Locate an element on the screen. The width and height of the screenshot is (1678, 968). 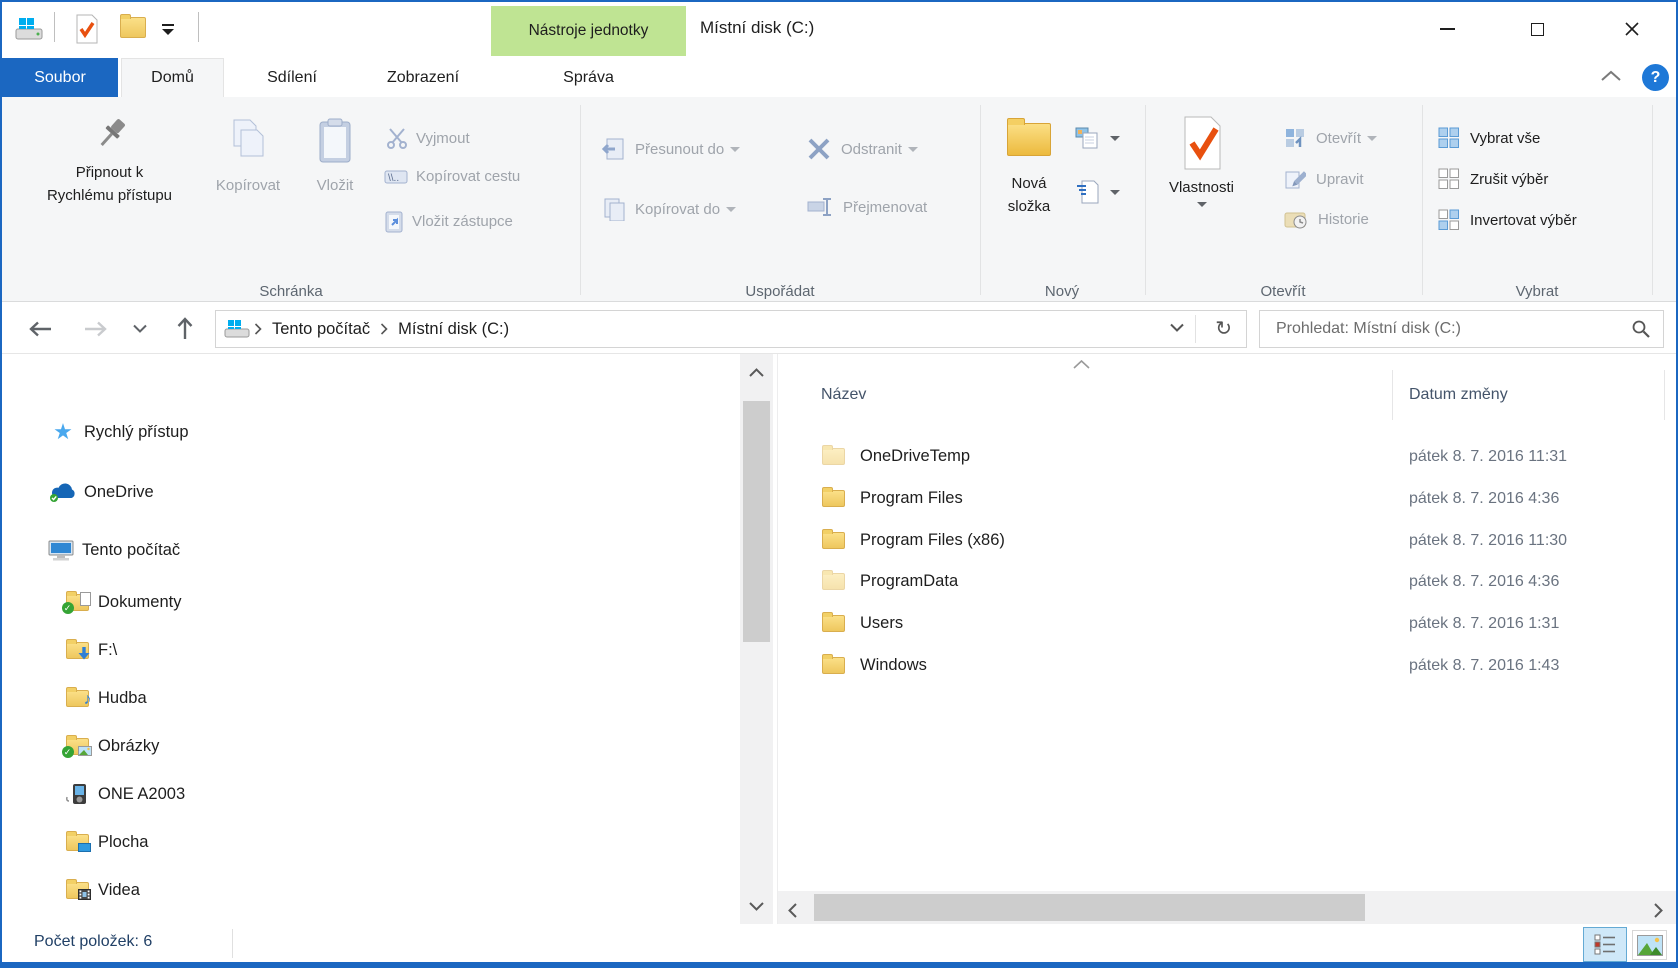
file-name: OneDriveTemp is located at coordinates (915, 456).